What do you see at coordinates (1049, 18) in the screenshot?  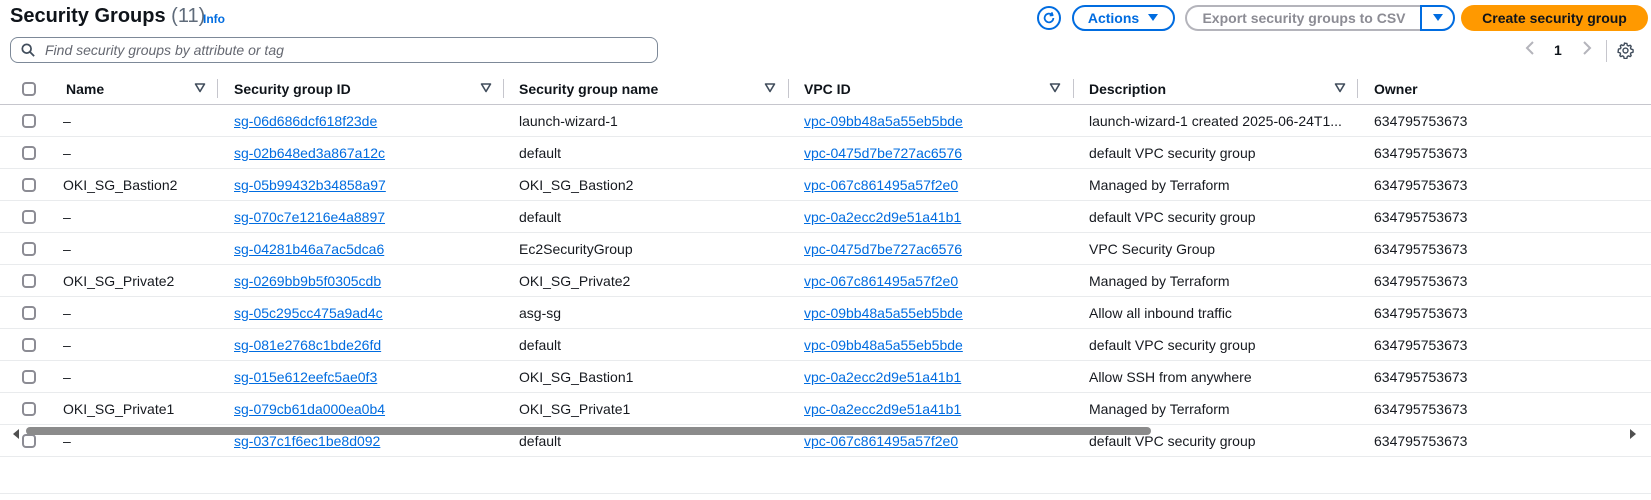 I see `refresh-button` at bounding box center [1049, 18].